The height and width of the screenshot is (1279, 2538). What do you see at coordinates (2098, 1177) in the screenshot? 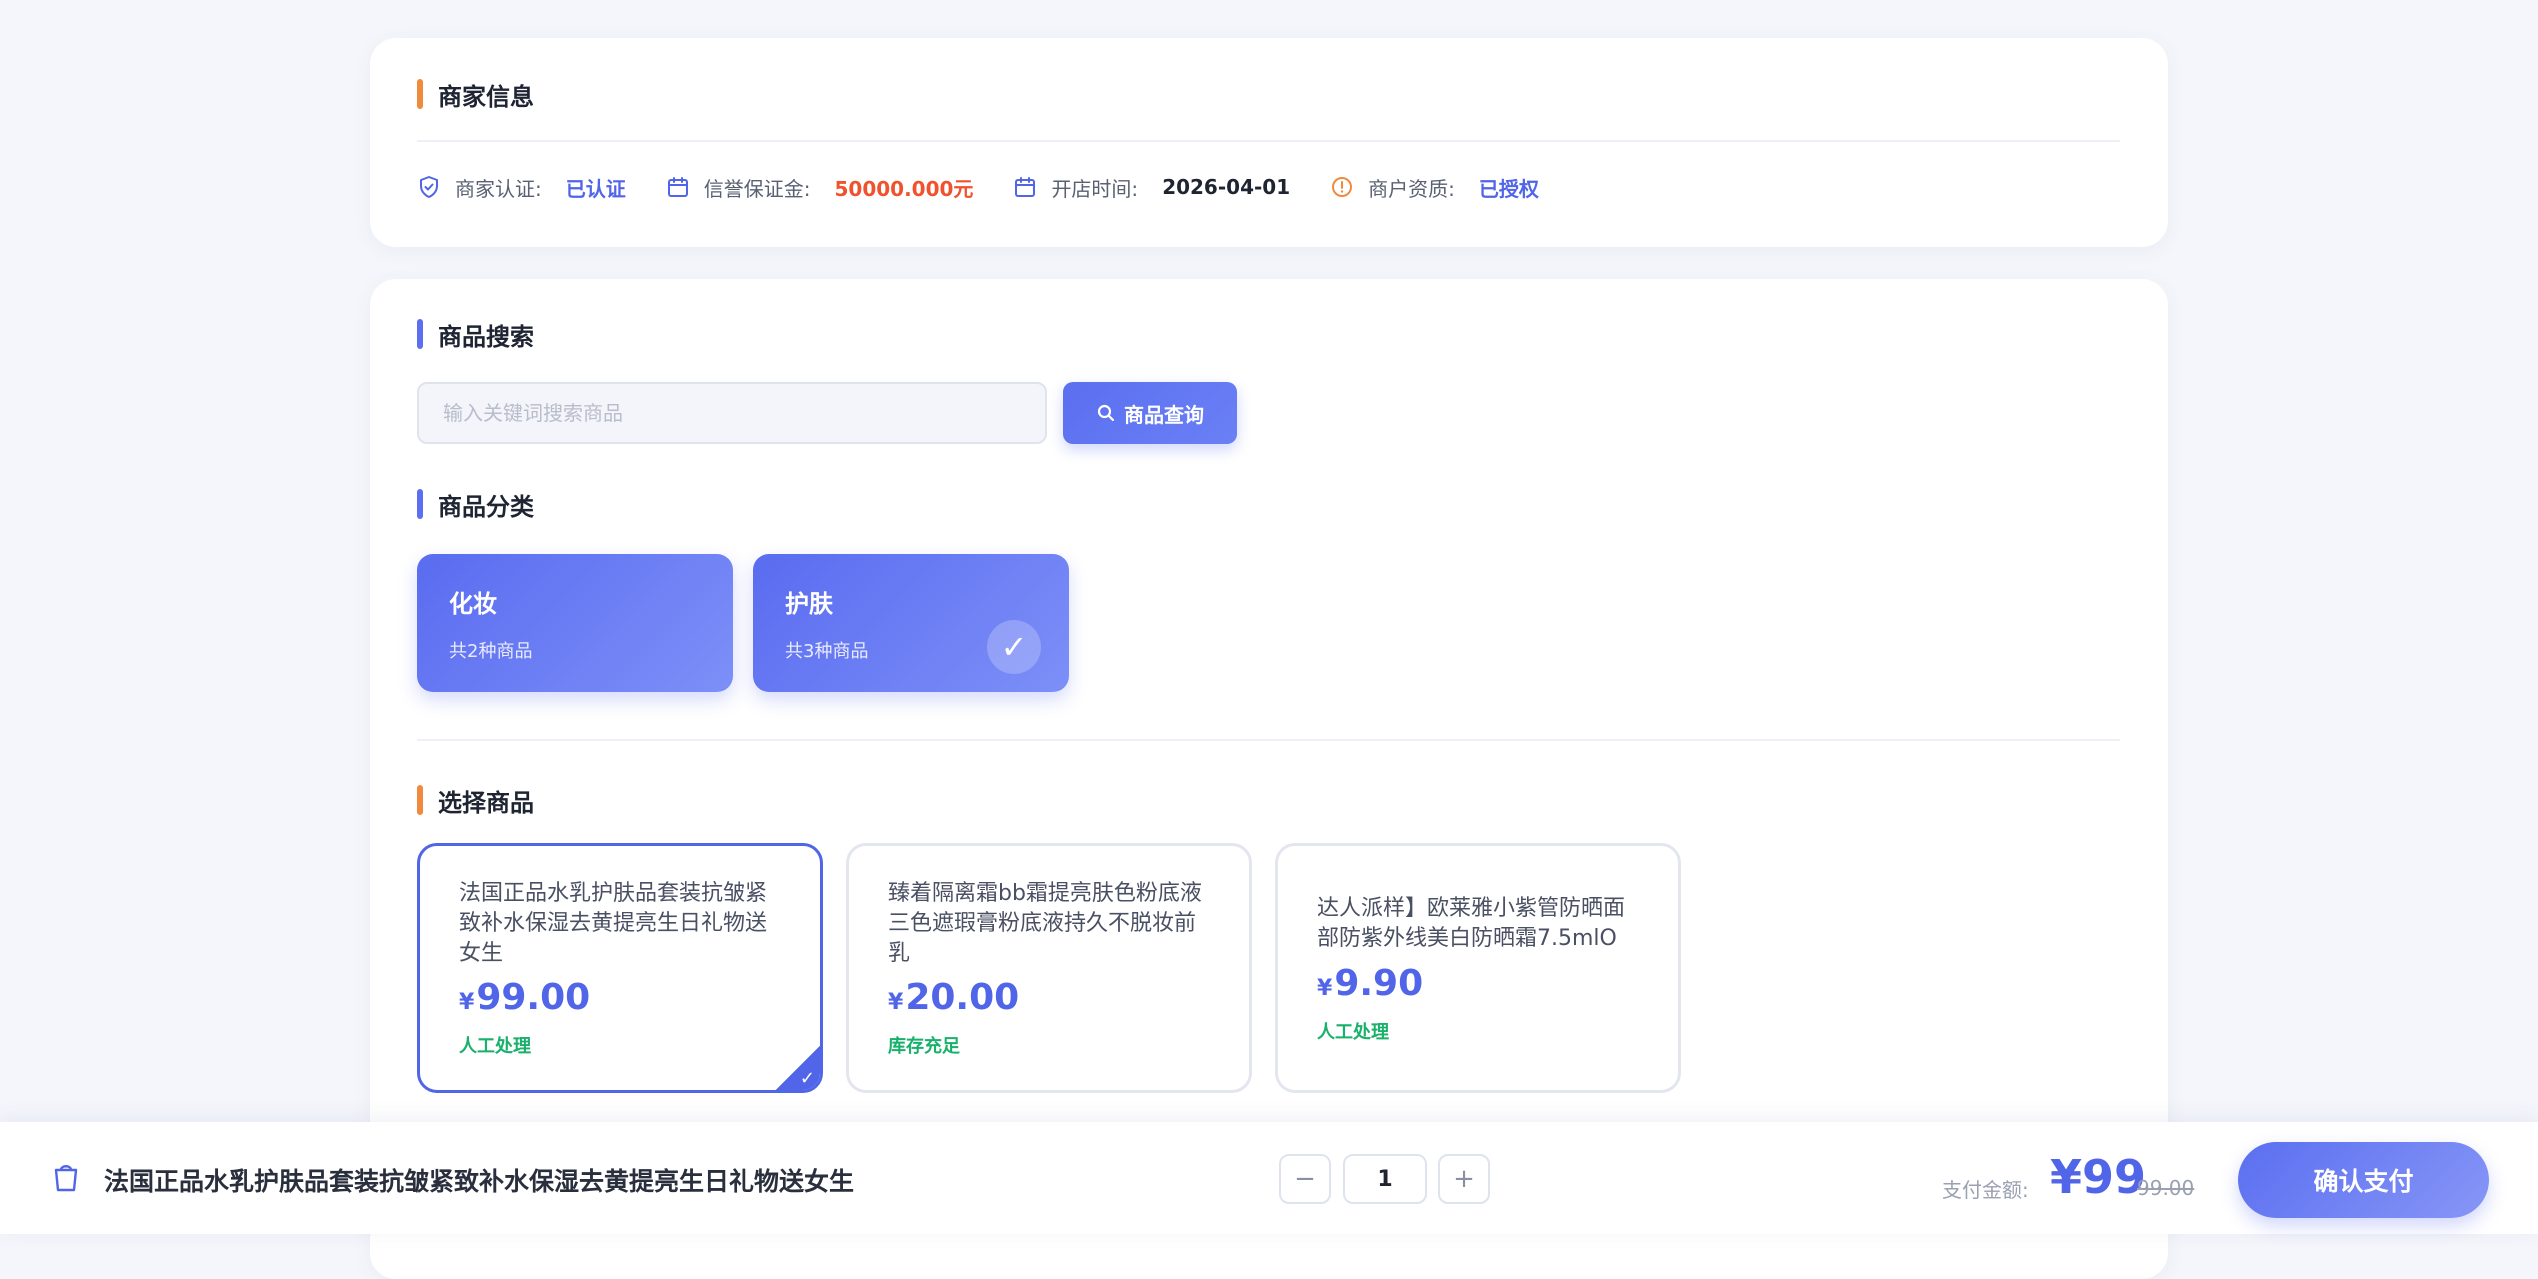
I see `pay-amount: ¥99` at bounding box center [2098, 1177].